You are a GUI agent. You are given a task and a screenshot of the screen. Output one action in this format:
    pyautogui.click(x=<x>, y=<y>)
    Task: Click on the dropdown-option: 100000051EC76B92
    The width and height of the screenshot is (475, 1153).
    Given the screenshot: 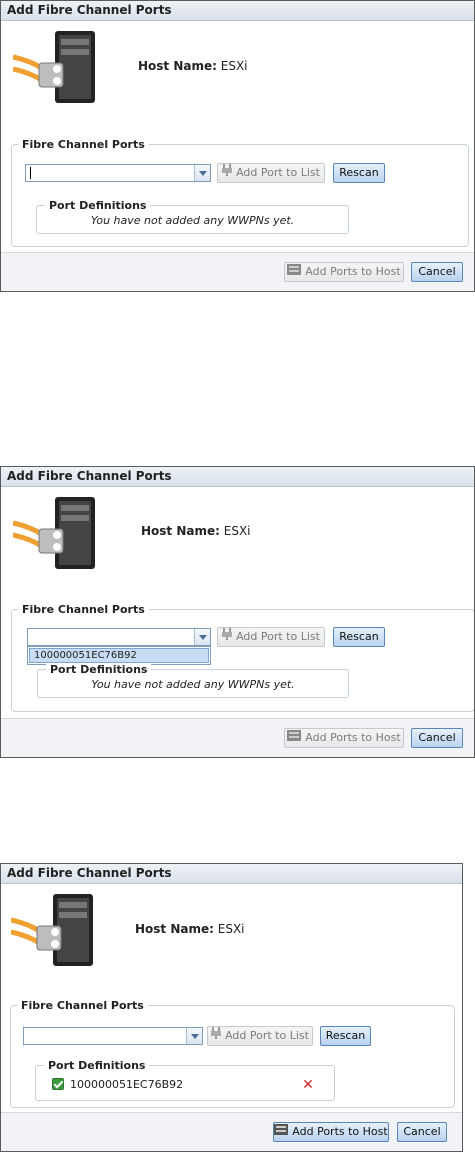 What is the action you would take?
    pyautogui.click(x=119, y=655)
    